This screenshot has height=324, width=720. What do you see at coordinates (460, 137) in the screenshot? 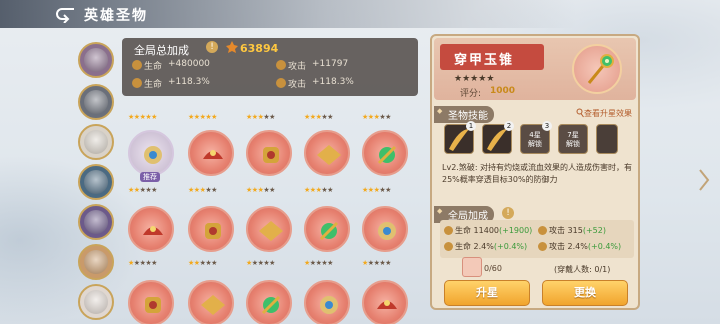
I see `skill-slot: 1` at bounding box center [460, 137].